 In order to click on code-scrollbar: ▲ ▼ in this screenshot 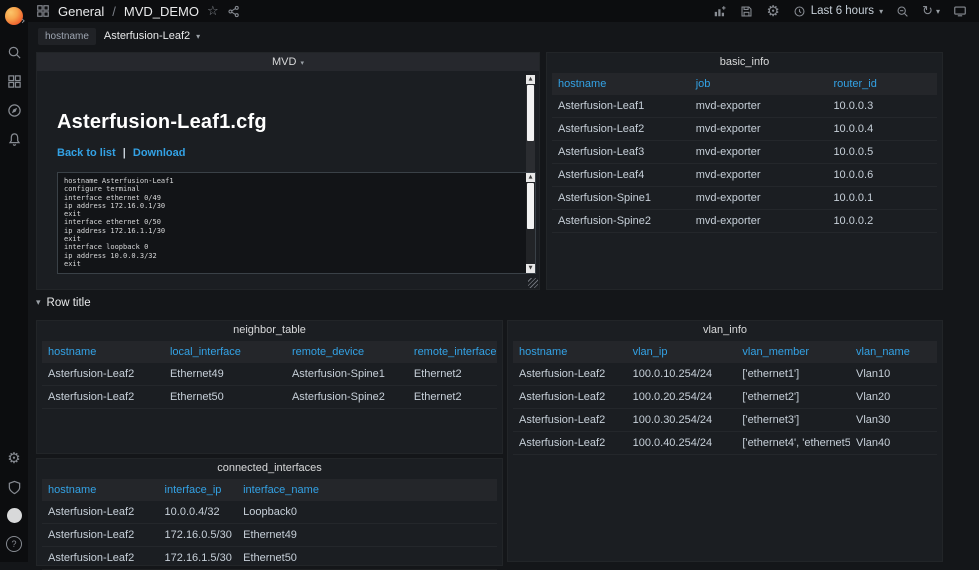, I will do `click(530, 223)`.